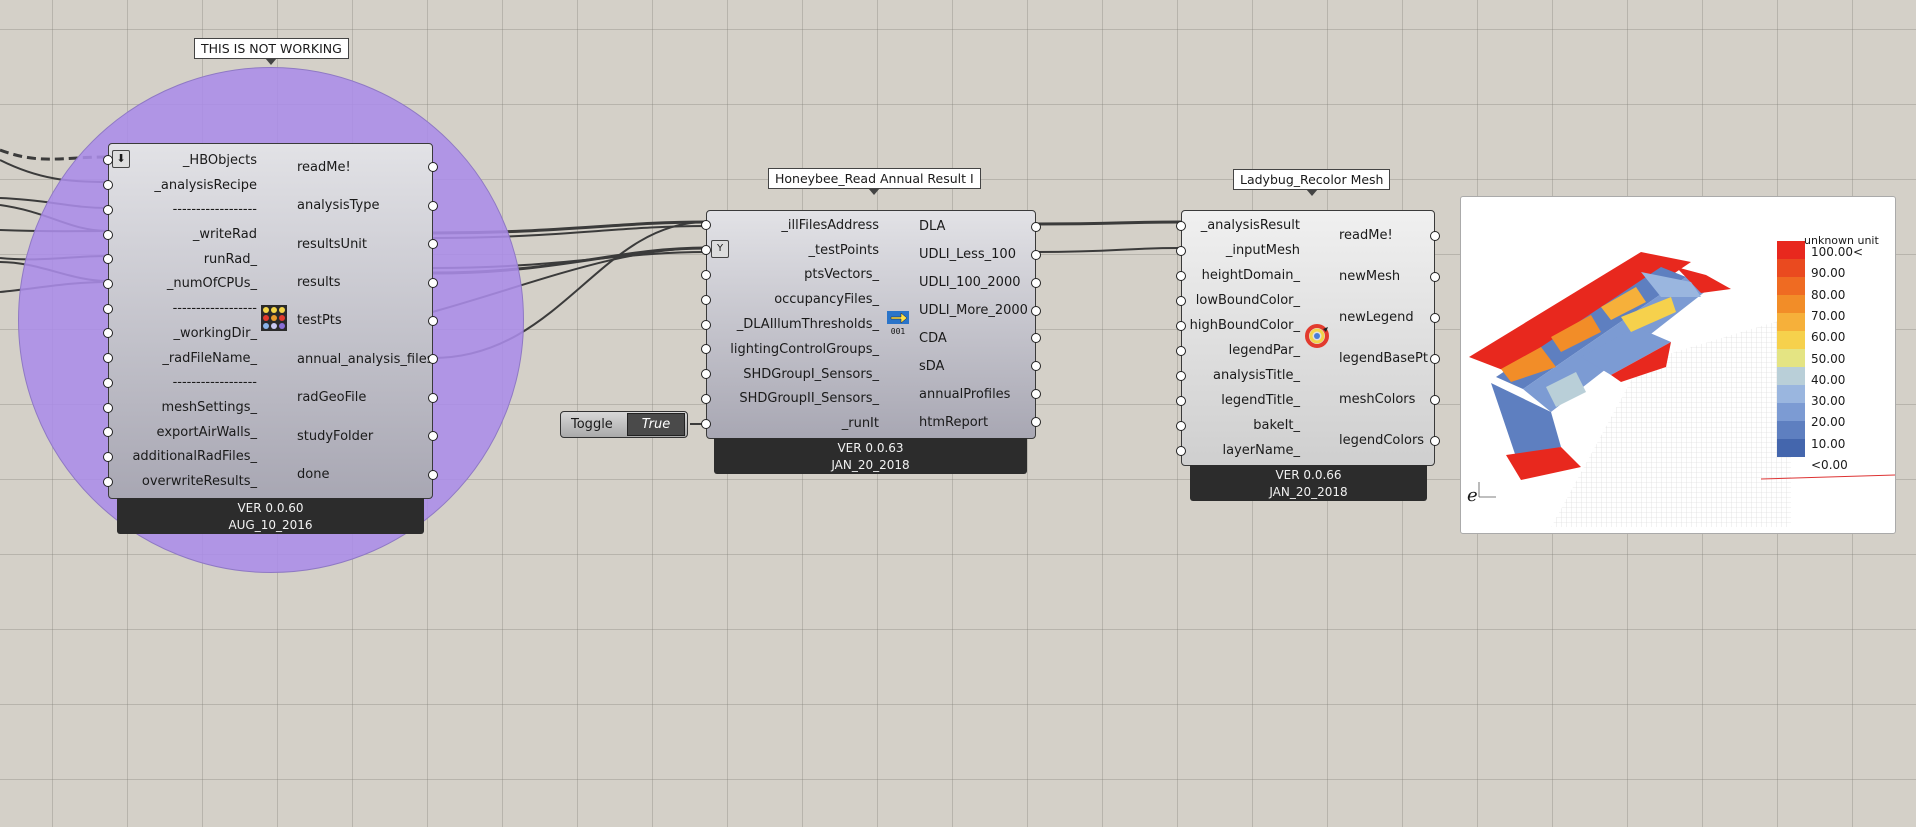  I want to click on read-annual-output-port: UDLI_Less_100, so click(977, 255).